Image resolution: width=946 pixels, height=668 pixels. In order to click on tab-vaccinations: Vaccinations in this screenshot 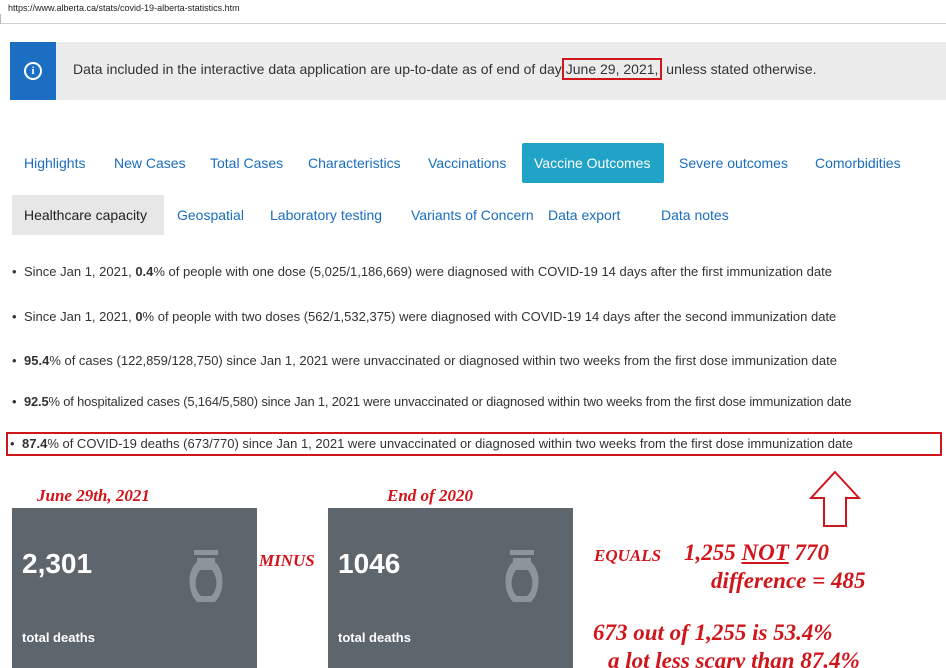, I will do `click(467, 163)`.